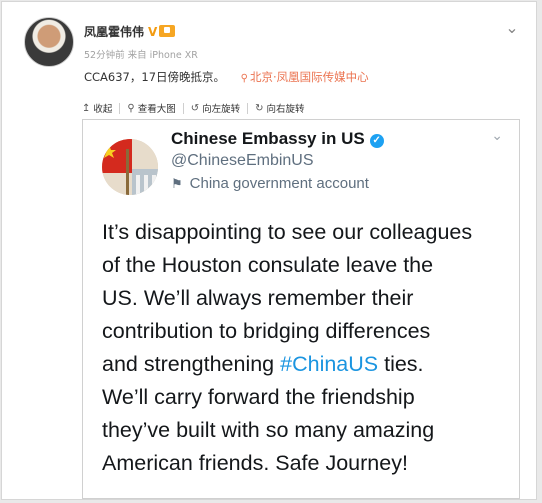 The width and height of the screenshot is (542, 503). Describe the element at coordinates (263, 364) in the screenshot. I see `tweet-line: and strengthening #ChinaUS ties.` at that location.